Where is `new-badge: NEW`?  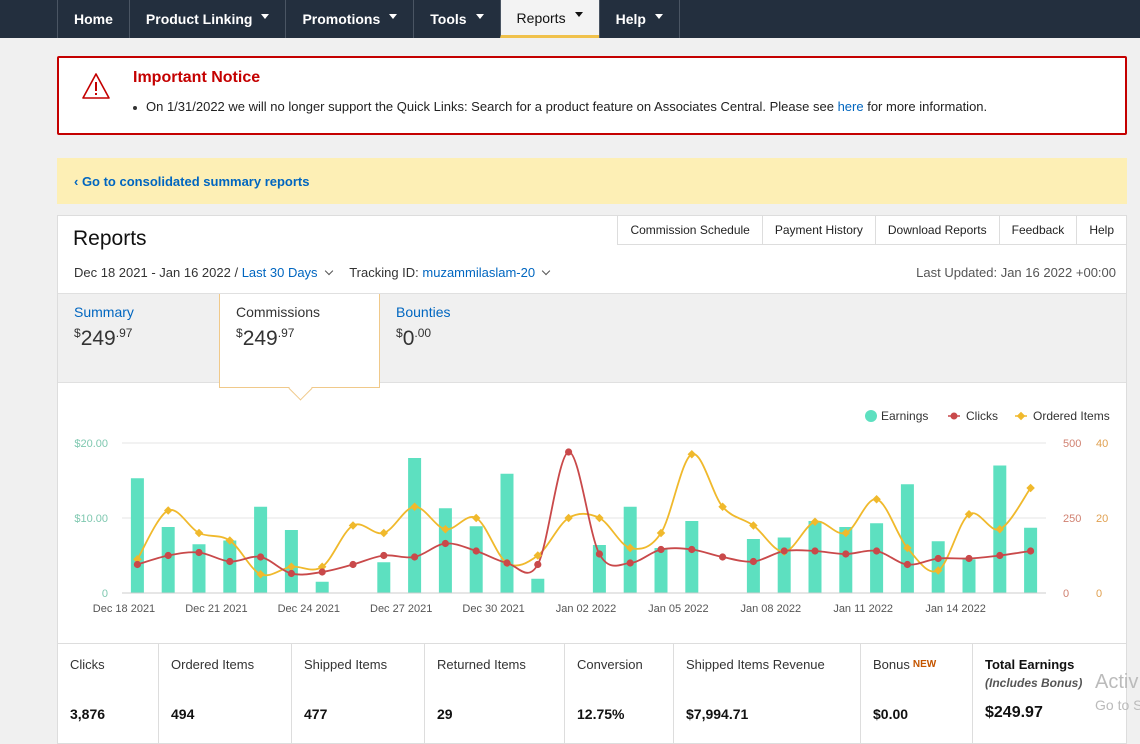 new-badge: NEW is located at coordinates (924, 664).